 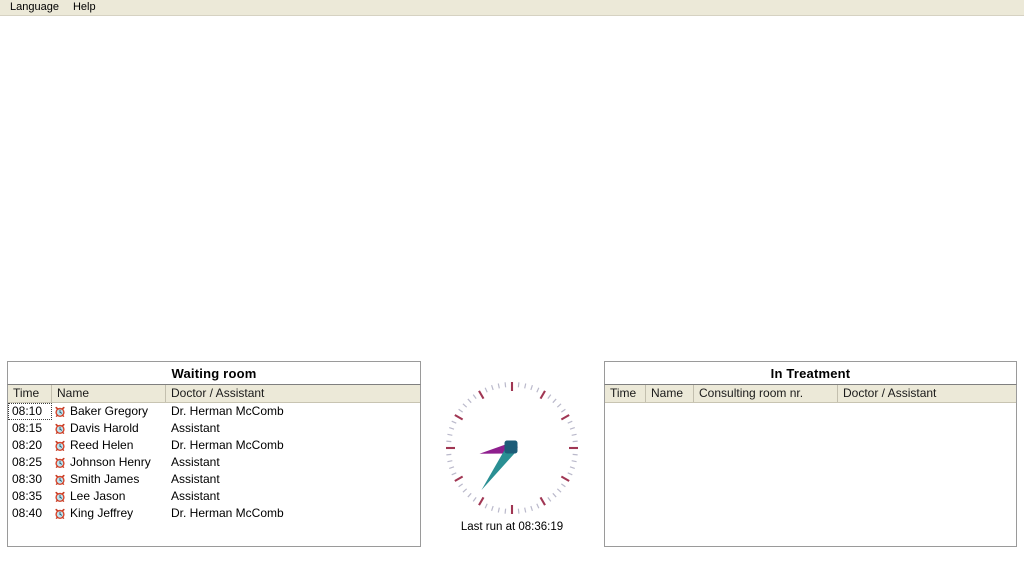 I want to click on waiting-room-cell-name: Reed Helen, so click(x=109, y=445).